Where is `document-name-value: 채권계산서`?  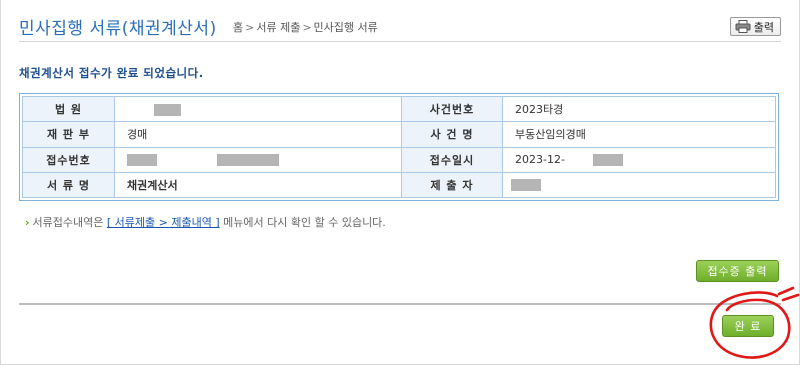 document-name-value: 채권계산서 is located at coordinates (258, 185).